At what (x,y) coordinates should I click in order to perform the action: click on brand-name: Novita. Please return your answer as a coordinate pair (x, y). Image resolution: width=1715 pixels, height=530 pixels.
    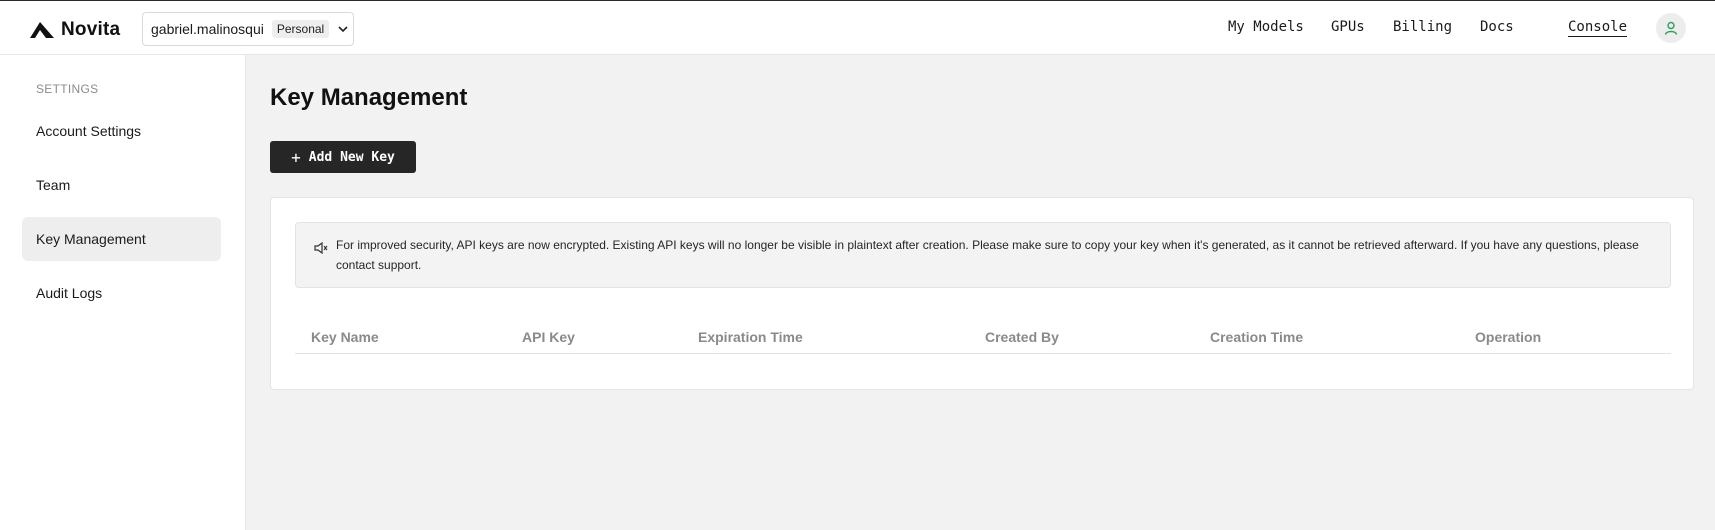
    Looking at the image, I should click on (91, 29).